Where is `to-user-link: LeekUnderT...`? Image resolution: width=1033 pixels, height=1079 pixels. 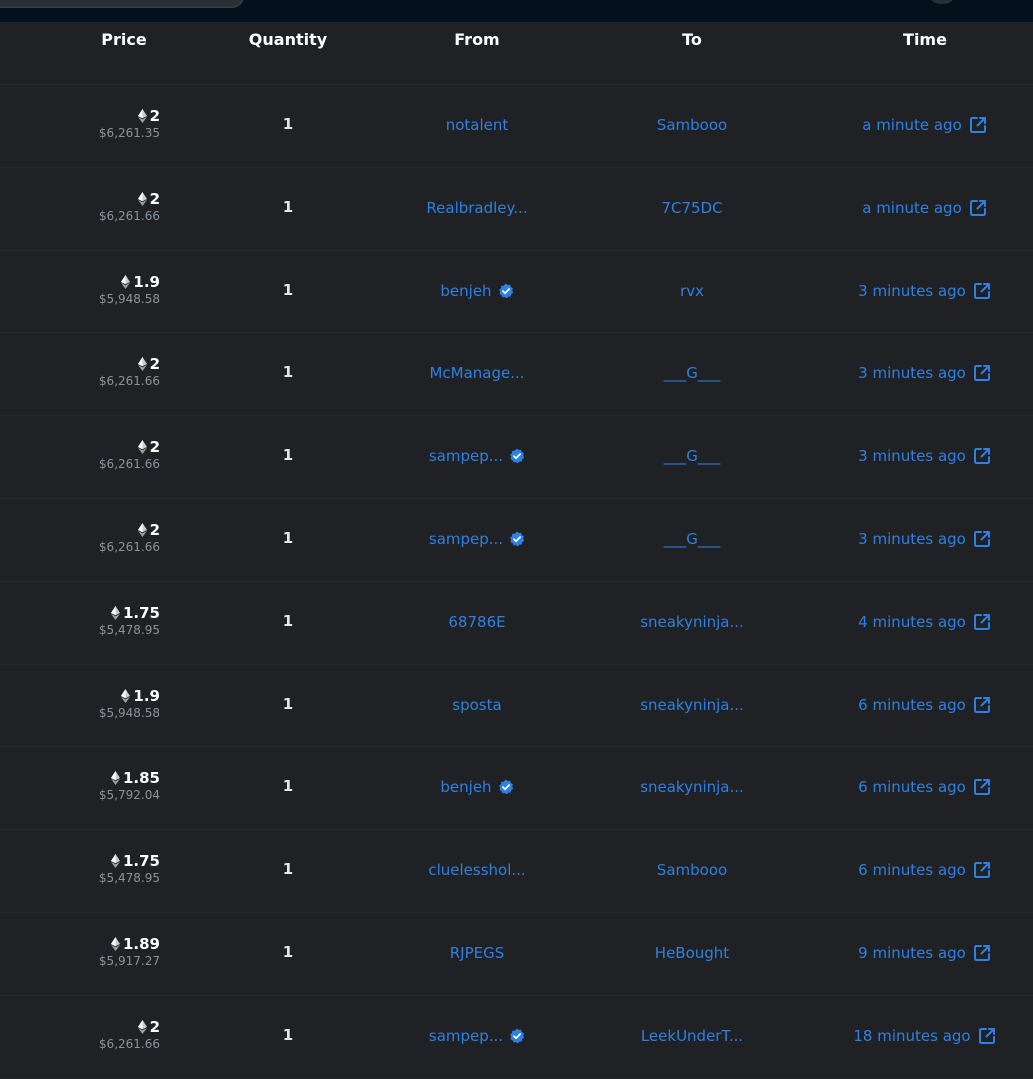
to-user-link: LeekUnderT... is located at coordinates (692, 1036).